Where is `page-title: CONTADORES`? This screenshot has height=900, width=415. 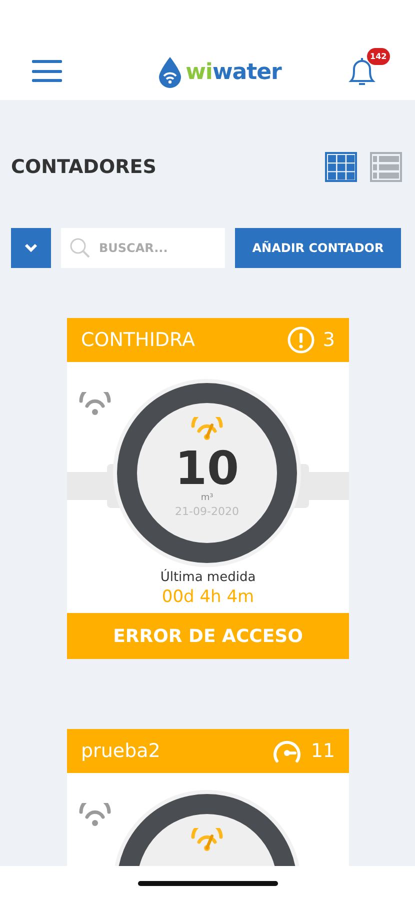 page-title: CONTADORES is located at coordinates (83, 167).